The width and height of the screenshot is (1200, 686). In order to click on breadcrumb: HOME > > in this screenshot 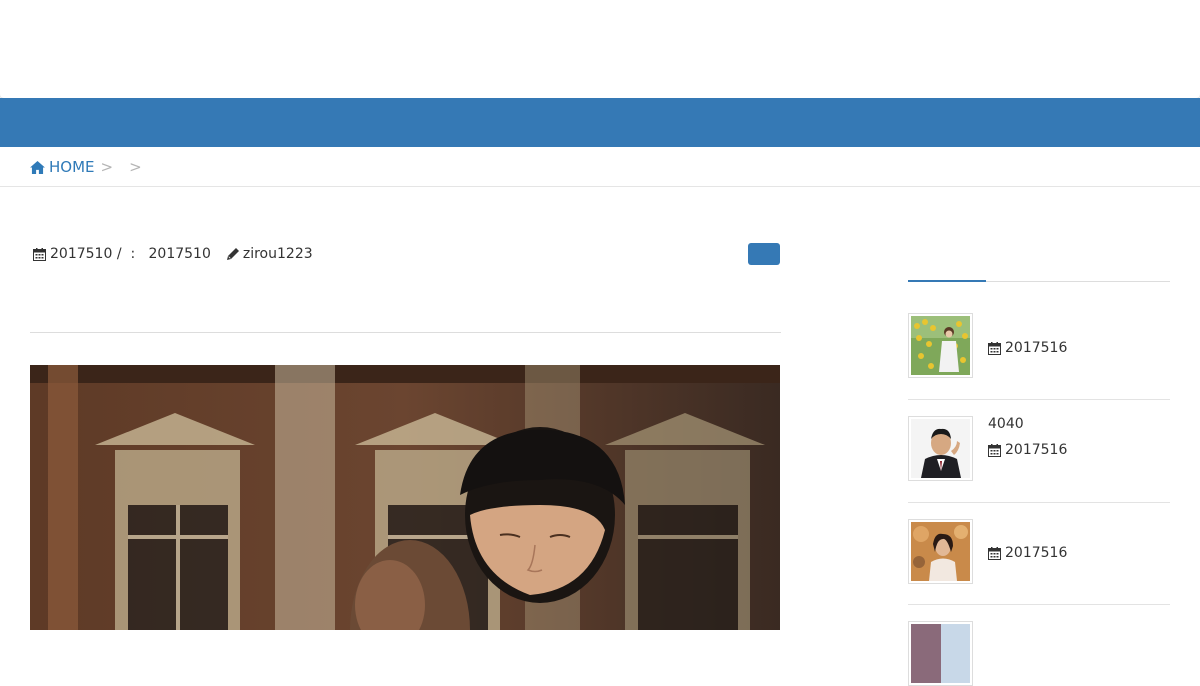, I will do `click(91, 167)`.